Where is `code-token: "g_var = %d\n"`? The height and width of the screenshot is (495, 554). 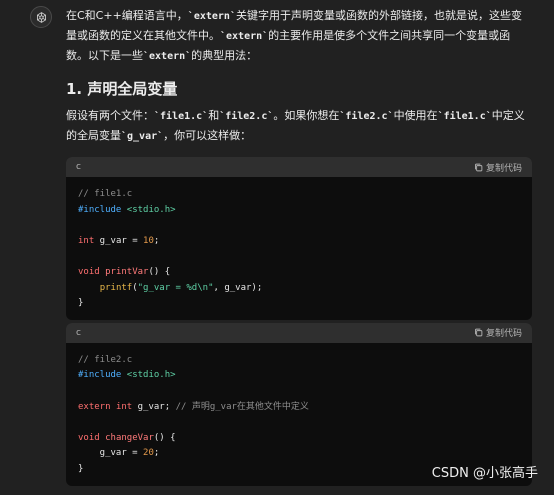
code-token: "g_var = %d\n" is located at coordinates (175, 287).